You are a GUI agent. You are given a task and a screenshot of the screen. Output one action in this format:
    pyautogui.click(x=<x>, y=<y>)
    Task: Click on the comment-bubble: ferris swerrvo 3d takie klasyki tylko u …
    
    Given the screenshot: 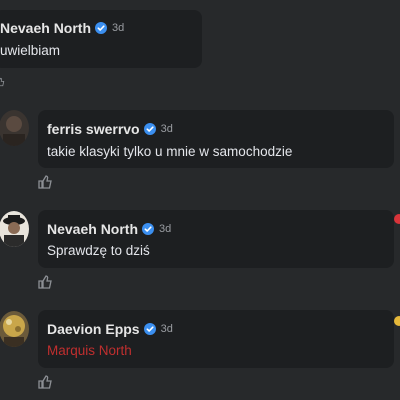 What is the action you would take?
    pyautogui.click(x=216, y=139)
    